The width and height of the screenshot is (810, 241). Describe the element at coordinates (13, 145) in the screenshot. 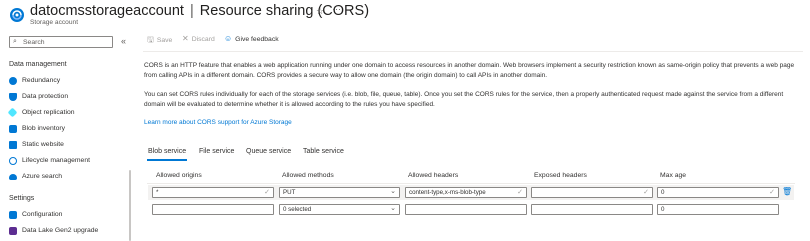

I see `website-icon` at that location.